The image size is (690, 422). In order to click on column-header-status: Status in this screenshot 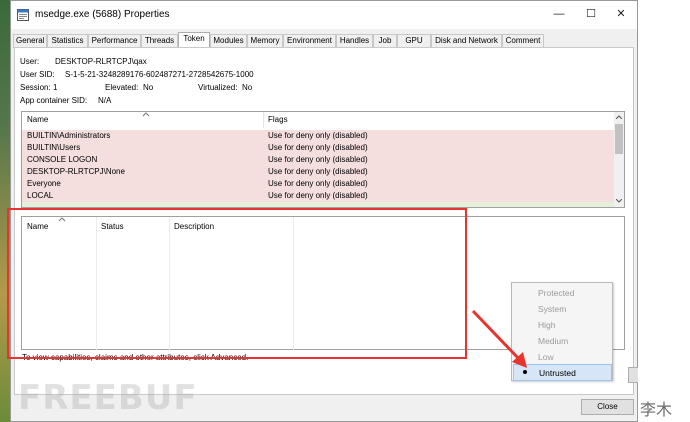, I will do `click(112, 227)`.